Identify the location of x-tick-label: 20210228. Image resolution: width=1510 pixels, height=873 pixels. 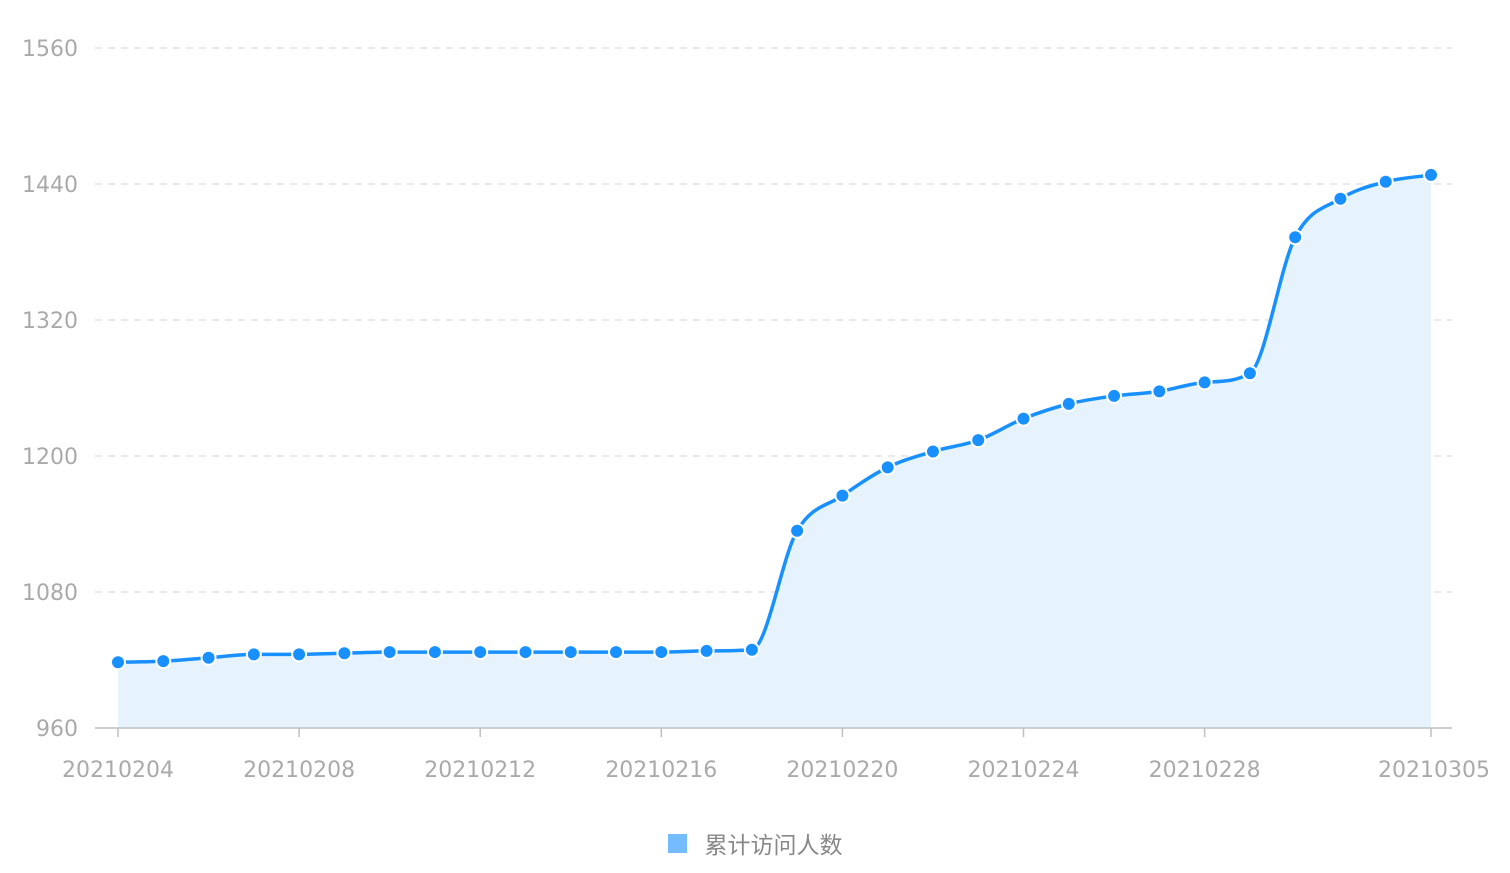
(1205, 770).